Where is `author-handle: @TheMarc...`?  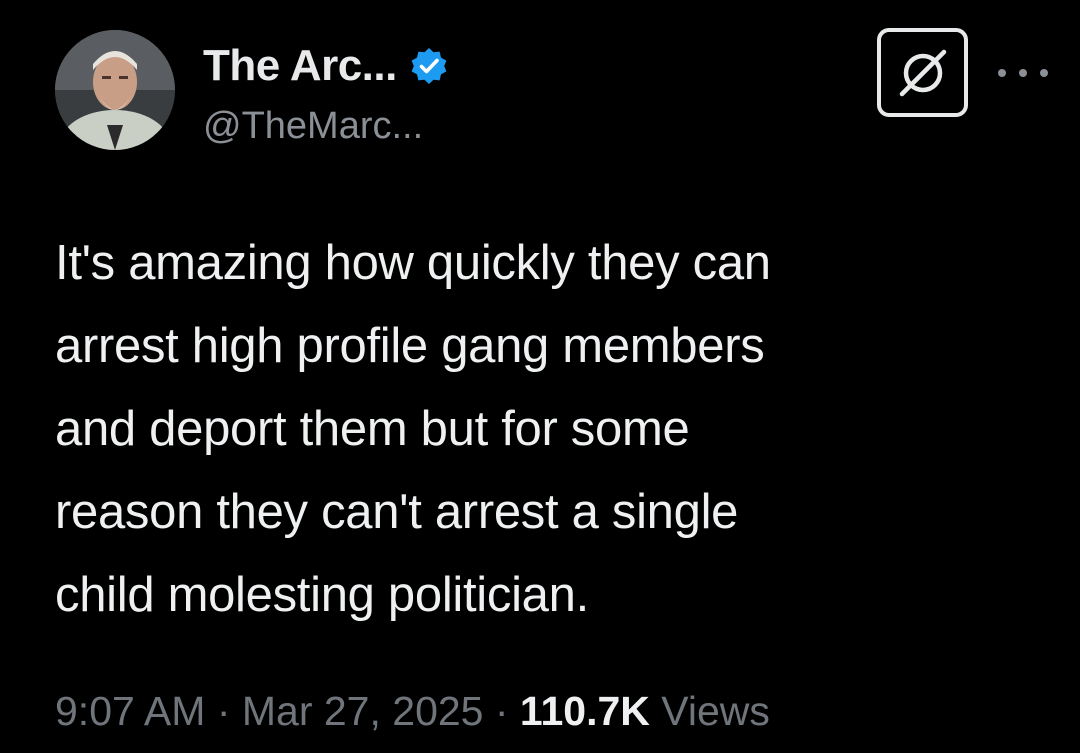
author-handle: @TheMarc... is located at coordinates (313, 126).